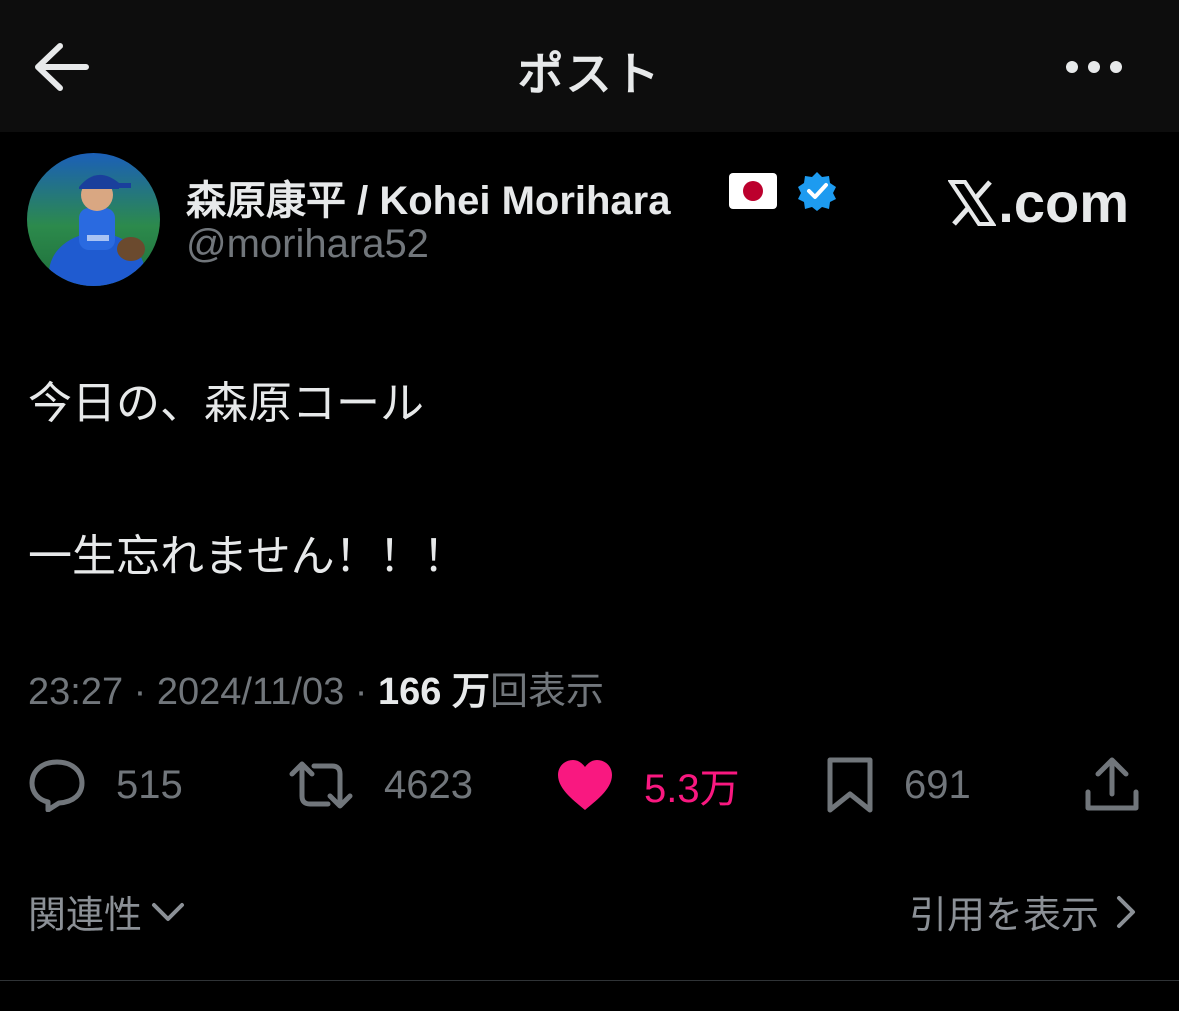 This screenshot has height=1011, width=1179. I want to click on sort-relevance-dropdown: 関連性, so click(108, 911).